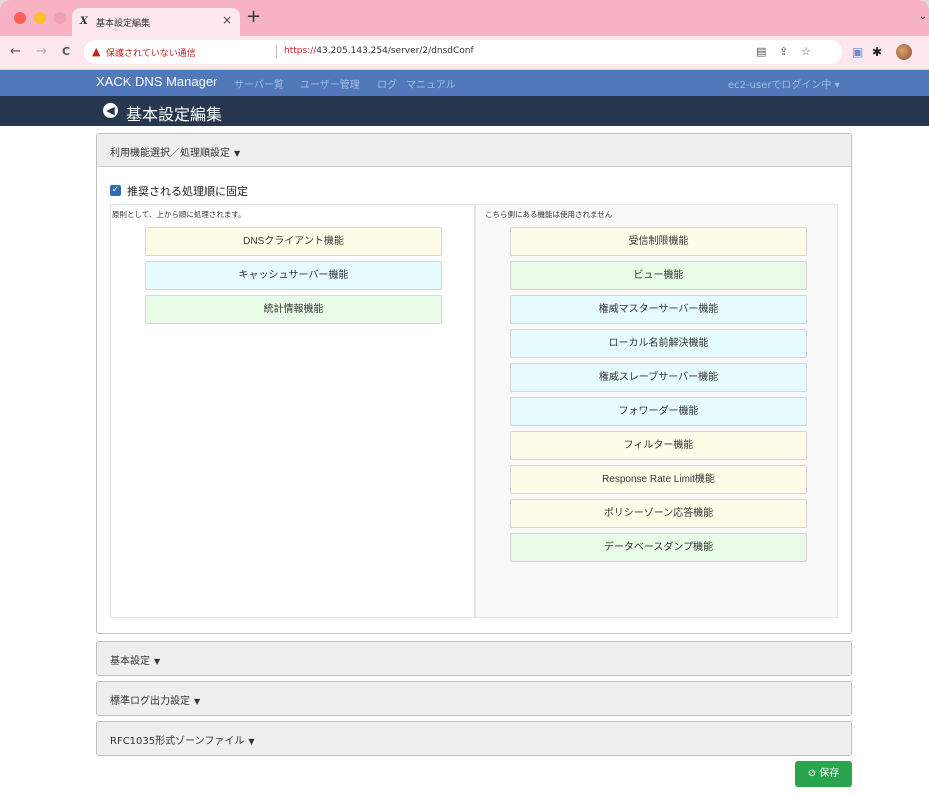 This screenshot has height=794, width=929. Describe the element at coordinates (60, 18) in the screenshot. I see `zoom-window-button` at that location.